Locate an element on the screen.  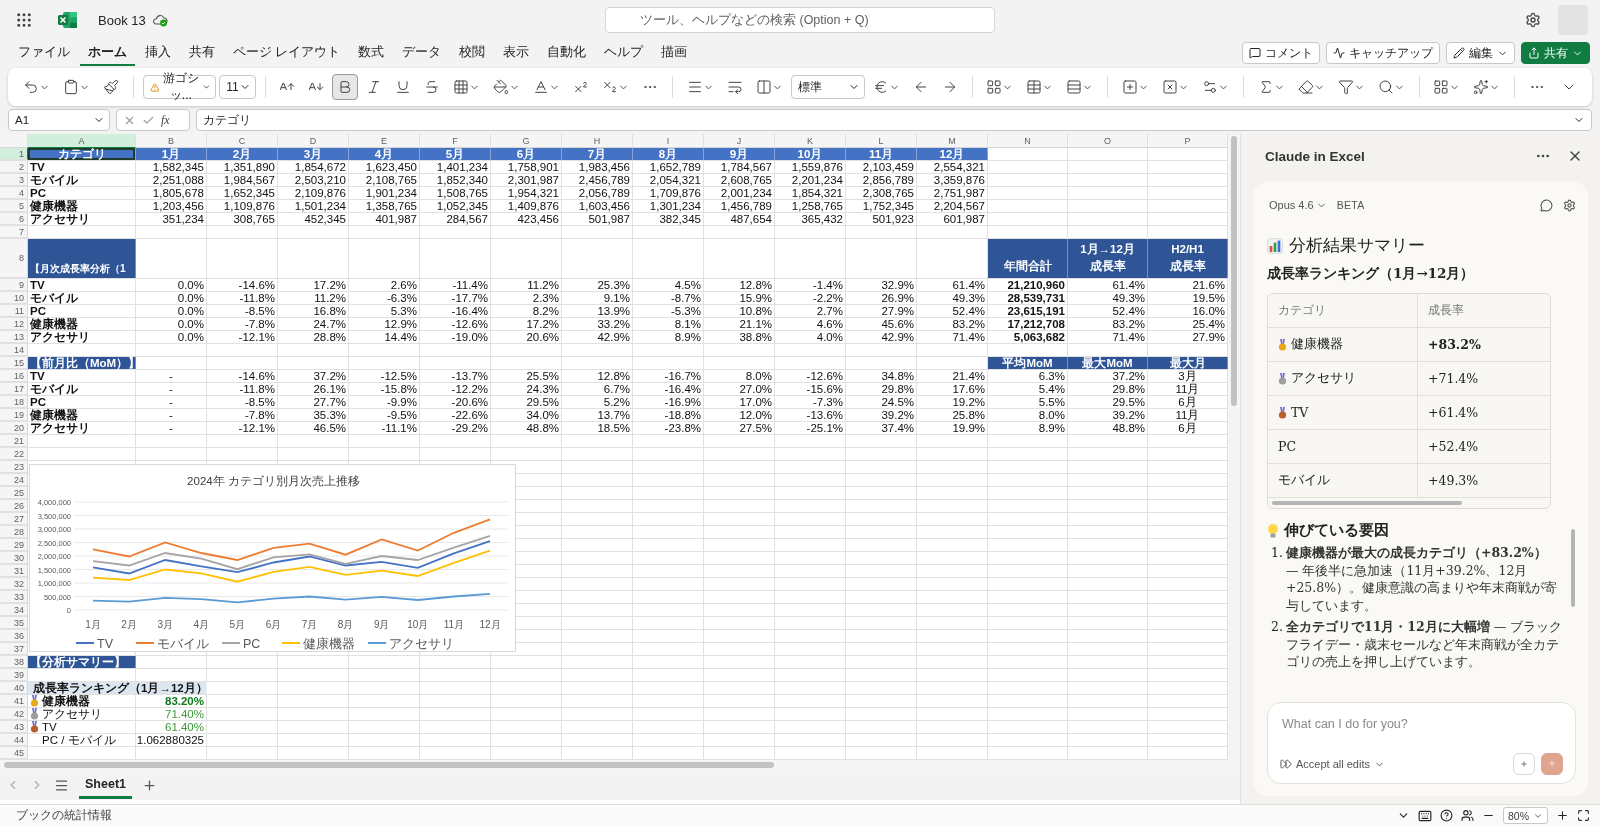
row-number: 21 is located at coordinates (14, 441).